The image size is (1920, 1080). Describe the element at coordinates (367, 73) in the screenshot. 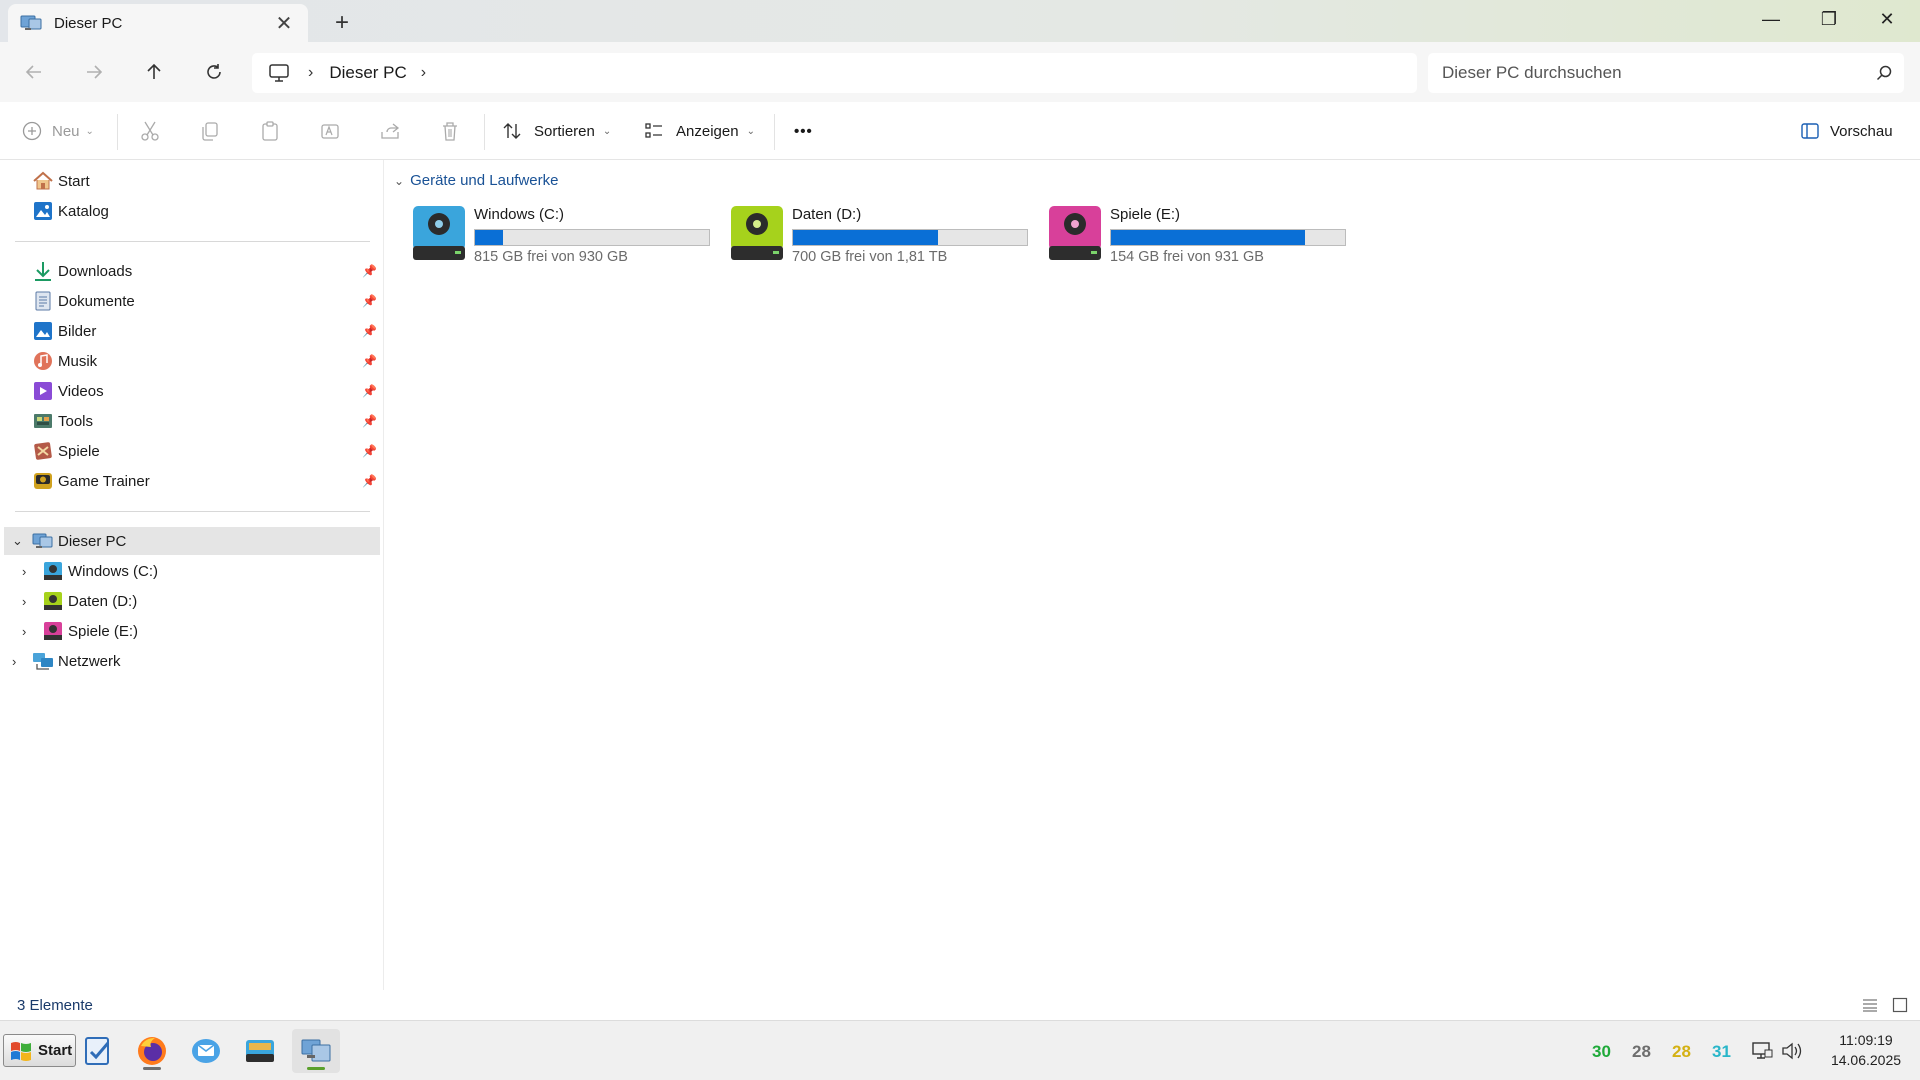

I see `breadcrumb-dieser-pc: Dieser PC` at that location.